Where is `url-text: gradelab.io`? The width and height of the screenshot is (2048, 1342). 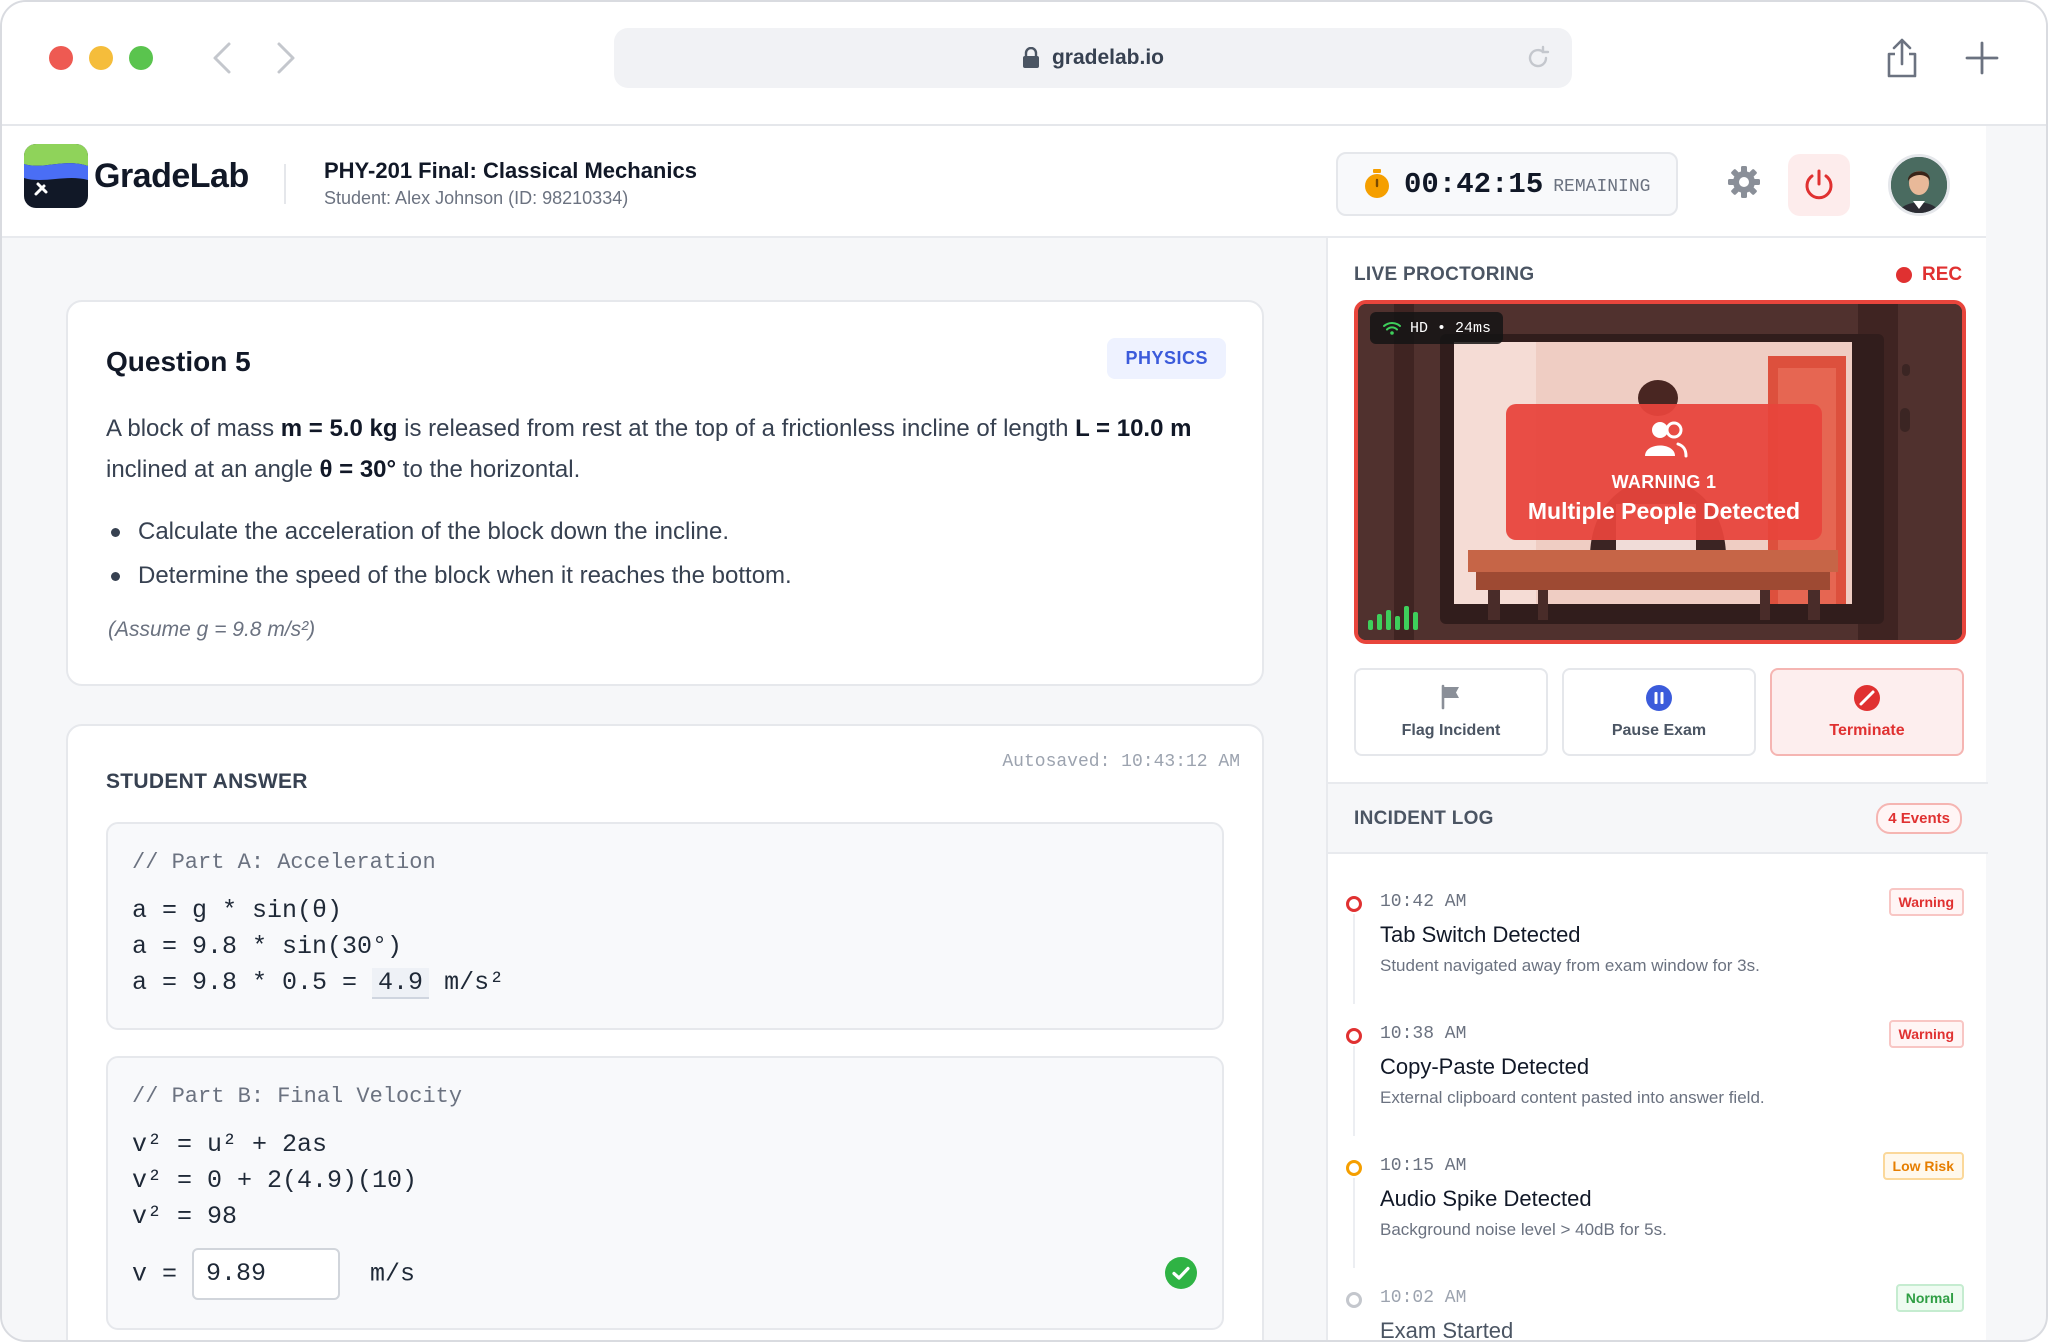 url-text: gradelab.io is located at coordinates (1108, 57).